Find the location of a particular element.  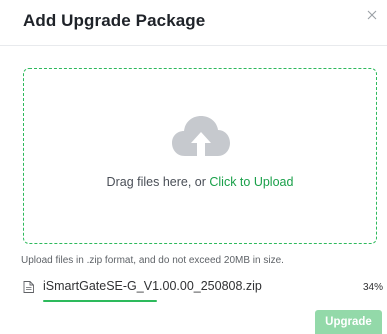

uploaded-file-item: iSmartGateSE-G_V1.00.00_250808.zip 34% is located at coordinates (205, 291).